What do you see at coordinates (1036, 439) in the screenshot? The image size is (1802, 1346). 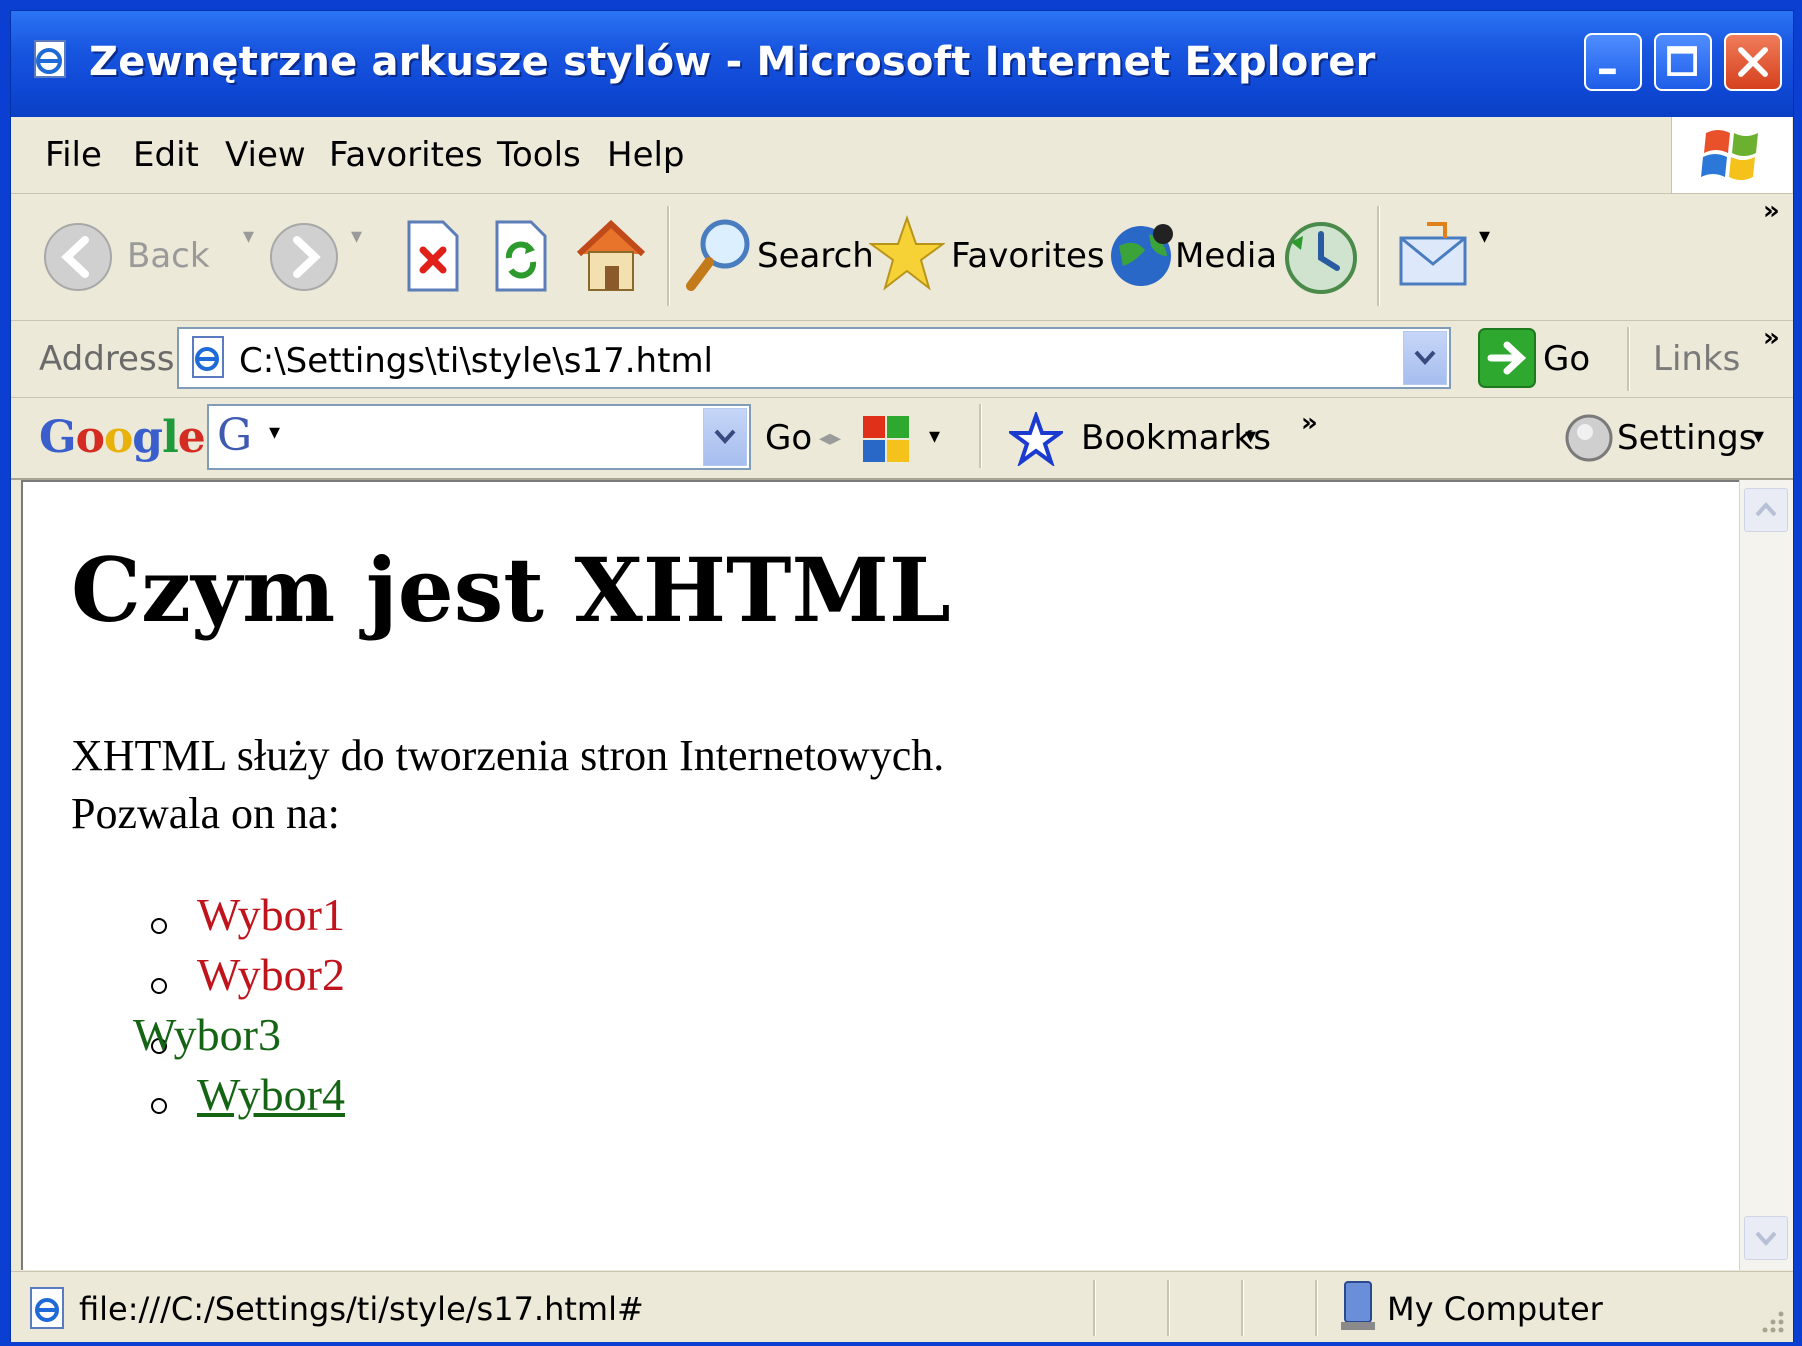 I see `bookmark-star-icon` at bounding box center [1036, 439].